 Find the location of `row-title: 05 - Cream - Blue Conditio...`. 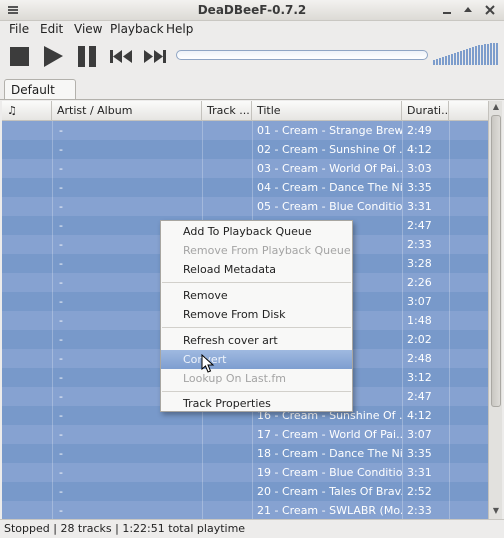

row-title: 05 - Cream - Blue Conditio... is located at coordinates (329, 206).